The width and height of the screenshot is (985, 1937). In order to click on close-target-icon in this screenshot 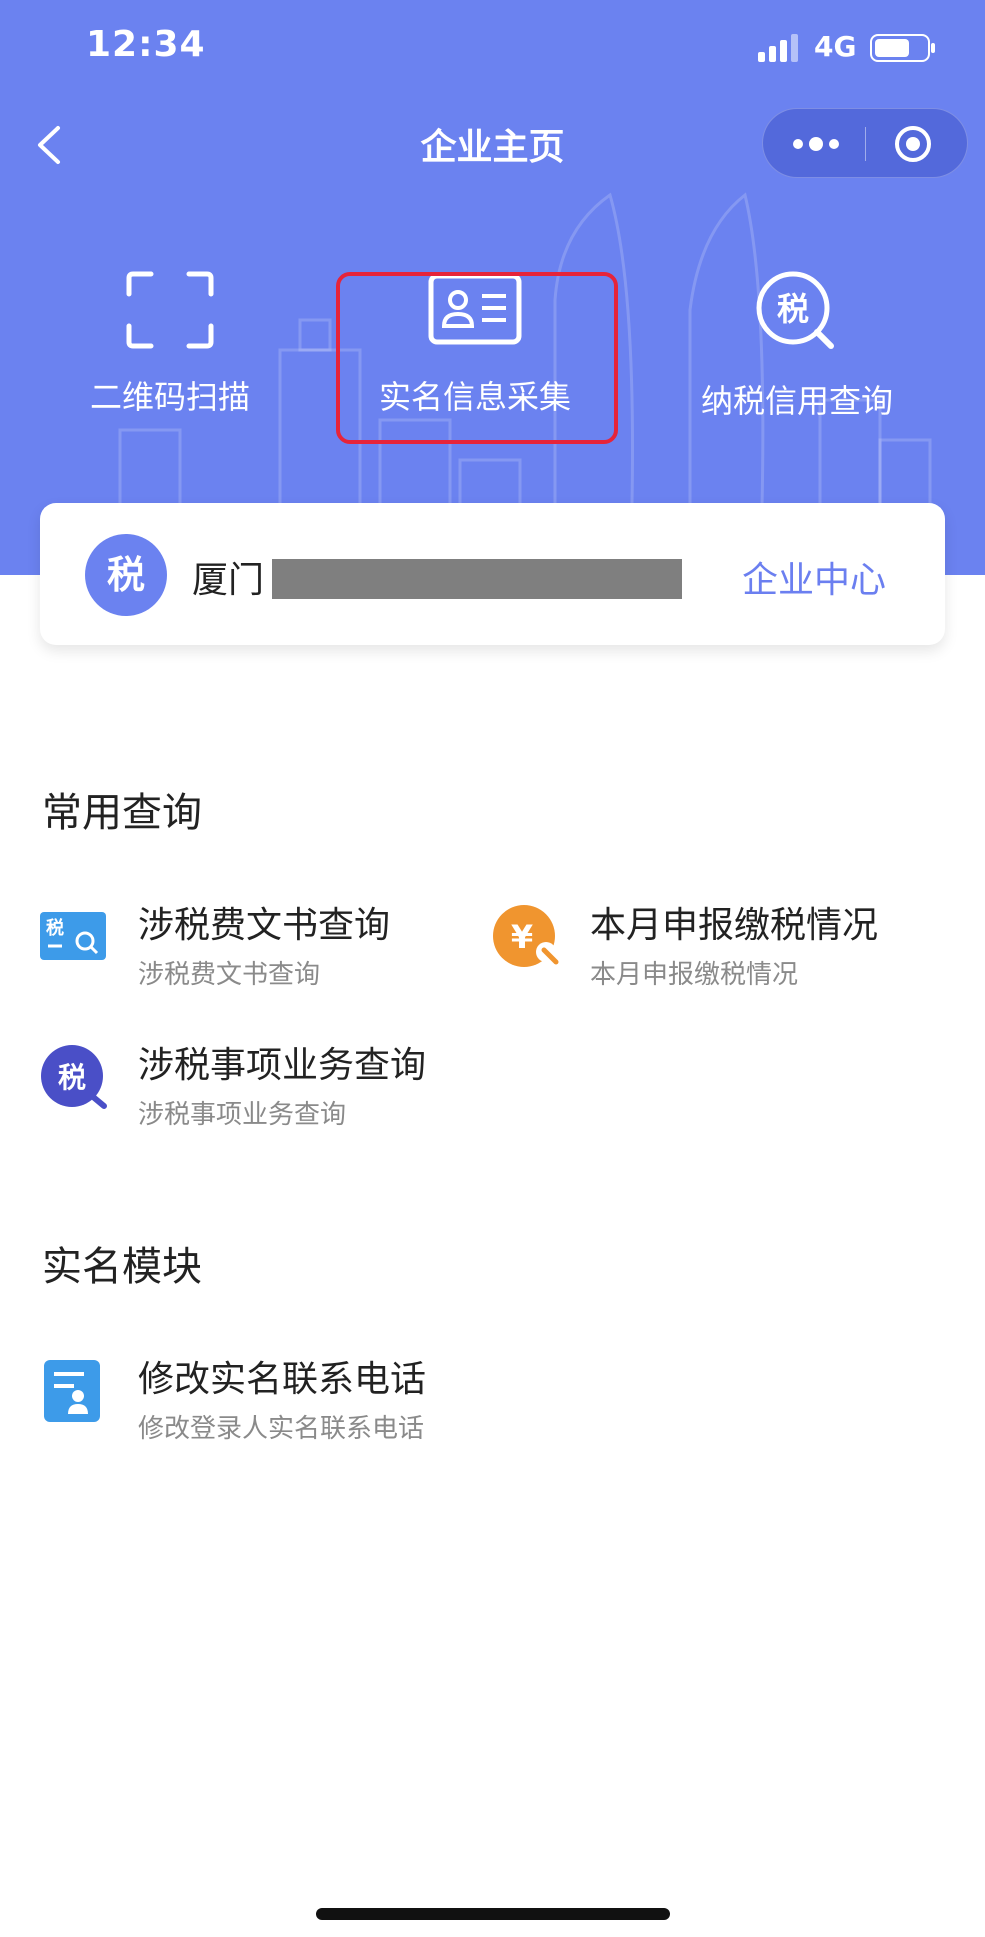, I will do `click(913, 144)`.